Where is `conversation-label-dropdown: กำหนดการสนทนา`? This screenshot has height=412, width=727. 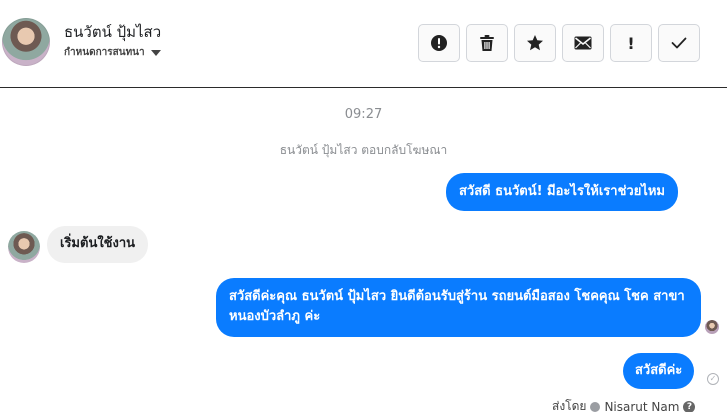 conversation-label-dropdown: กำหนดการสนทนา is located at coordinates (112, 52).